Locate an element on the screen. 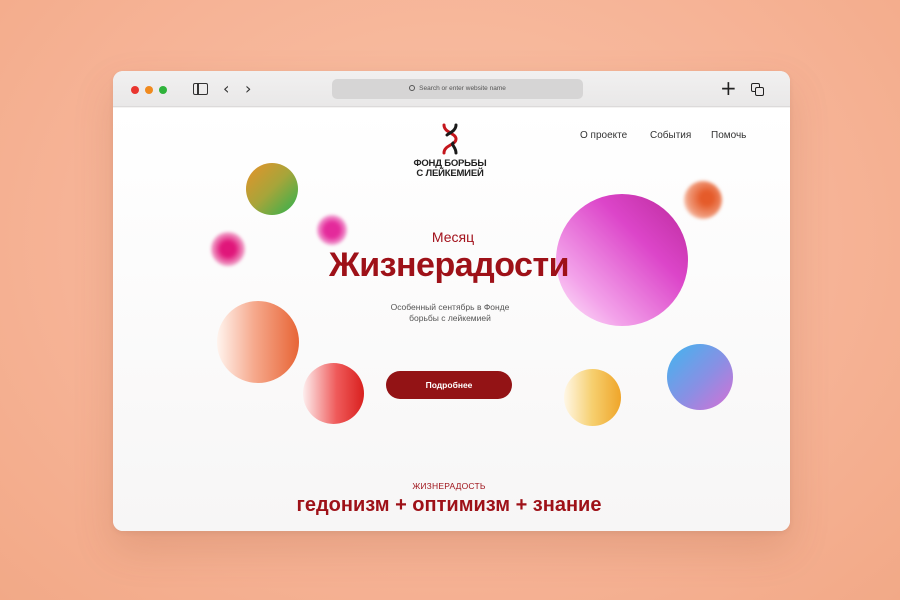 This screenshot has height=600, width=900. hero-headline: Жизнерадости is located at coordinates (449, 265).